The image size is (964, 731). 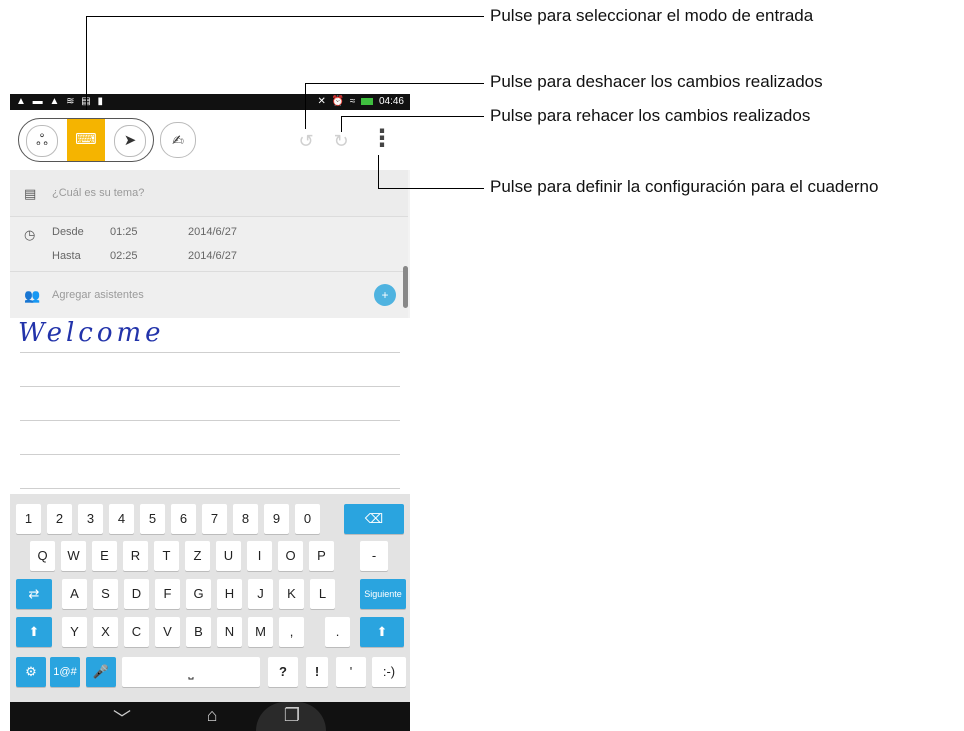 I want to click on key-dash: -, so click(x=374, y=556).